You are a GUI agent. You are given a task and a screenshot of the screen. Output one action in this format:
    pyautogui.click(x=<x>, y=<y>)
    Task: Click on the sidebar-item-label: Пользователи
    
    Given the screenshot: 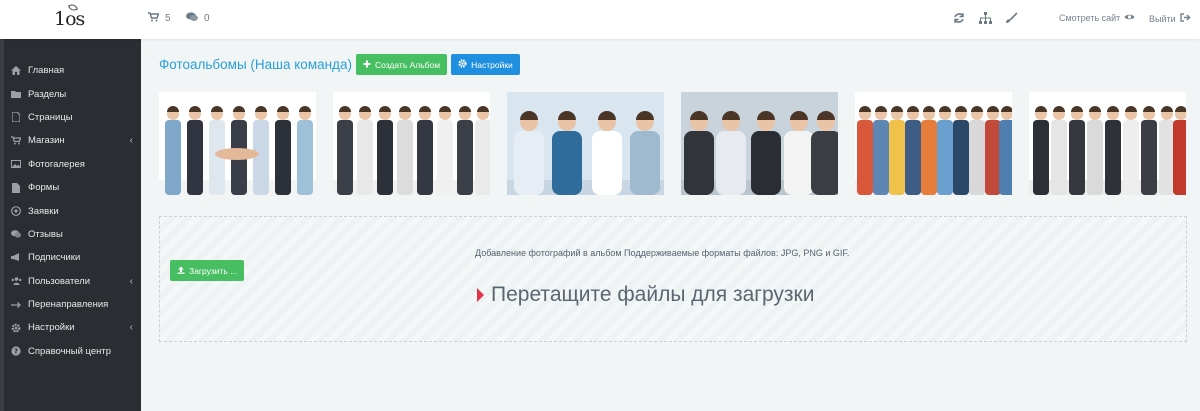 What is the action you would take?
    pyautogui.click(x=59, y=281)
    